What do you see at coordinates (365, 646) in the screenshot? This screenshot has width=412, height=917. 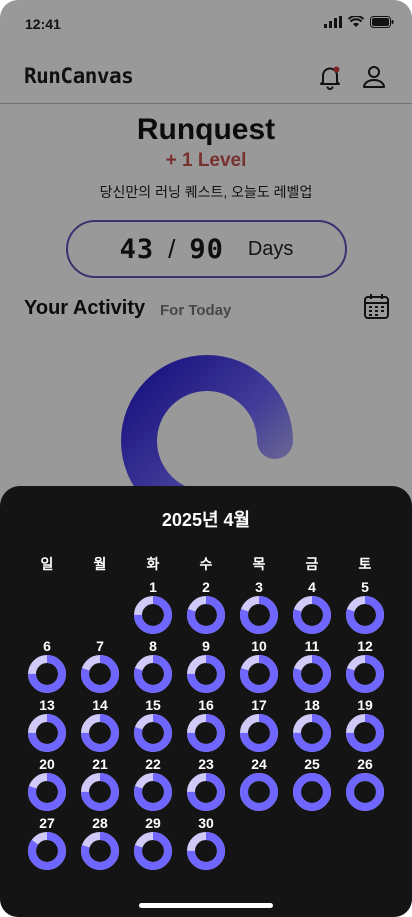 I see `day-number: 12` at bounding box center [365, 646].